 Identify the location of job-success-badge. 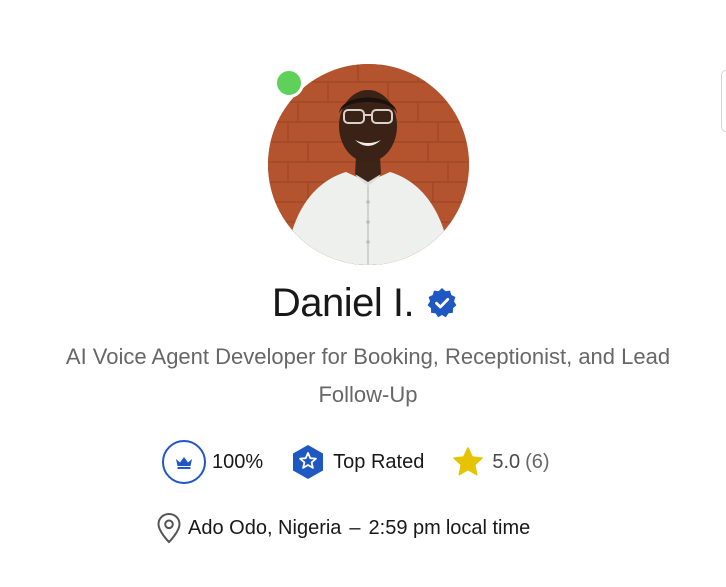
(184, 462).